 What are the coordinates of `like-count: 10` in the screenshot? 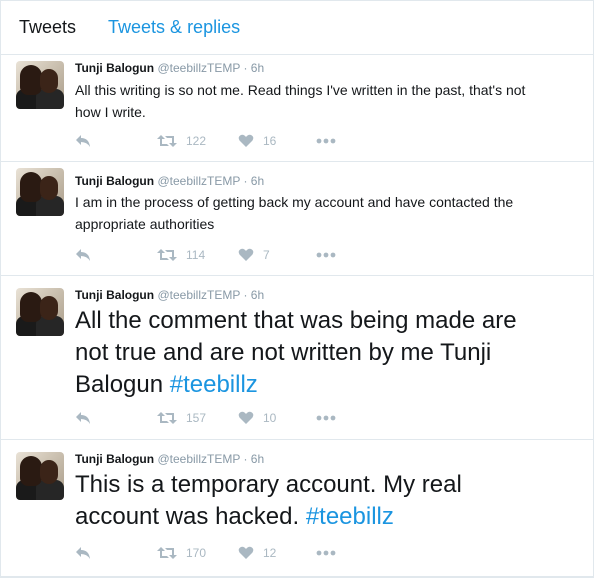 It's located at (270, 418).